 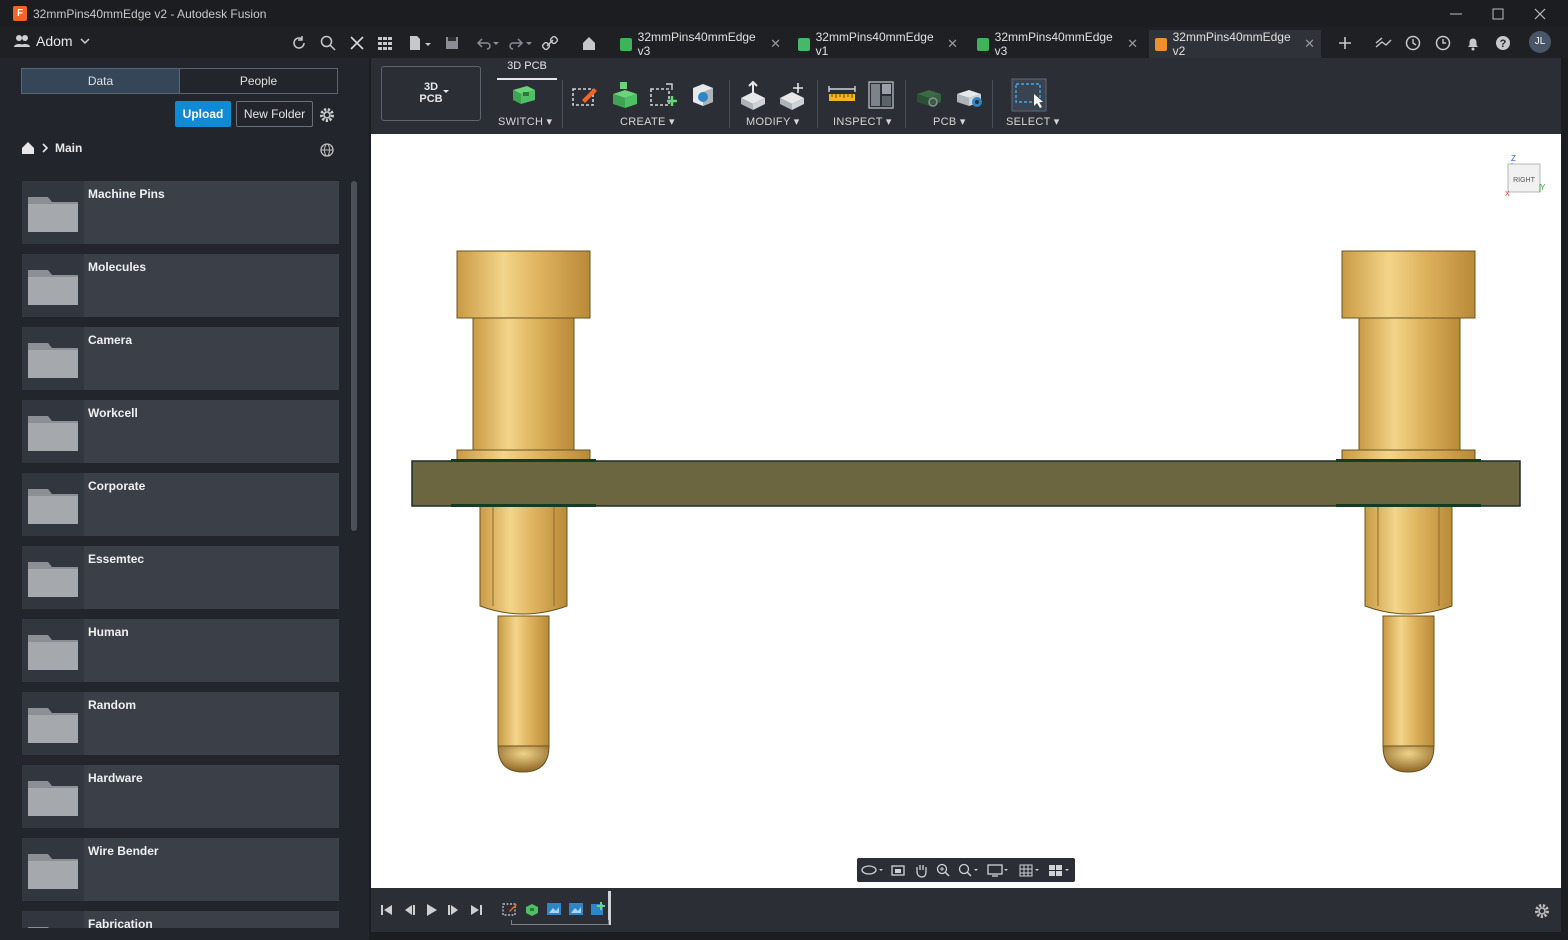 I want to click on create-group-label: CREATE ▾, so click(x=647, y=121).